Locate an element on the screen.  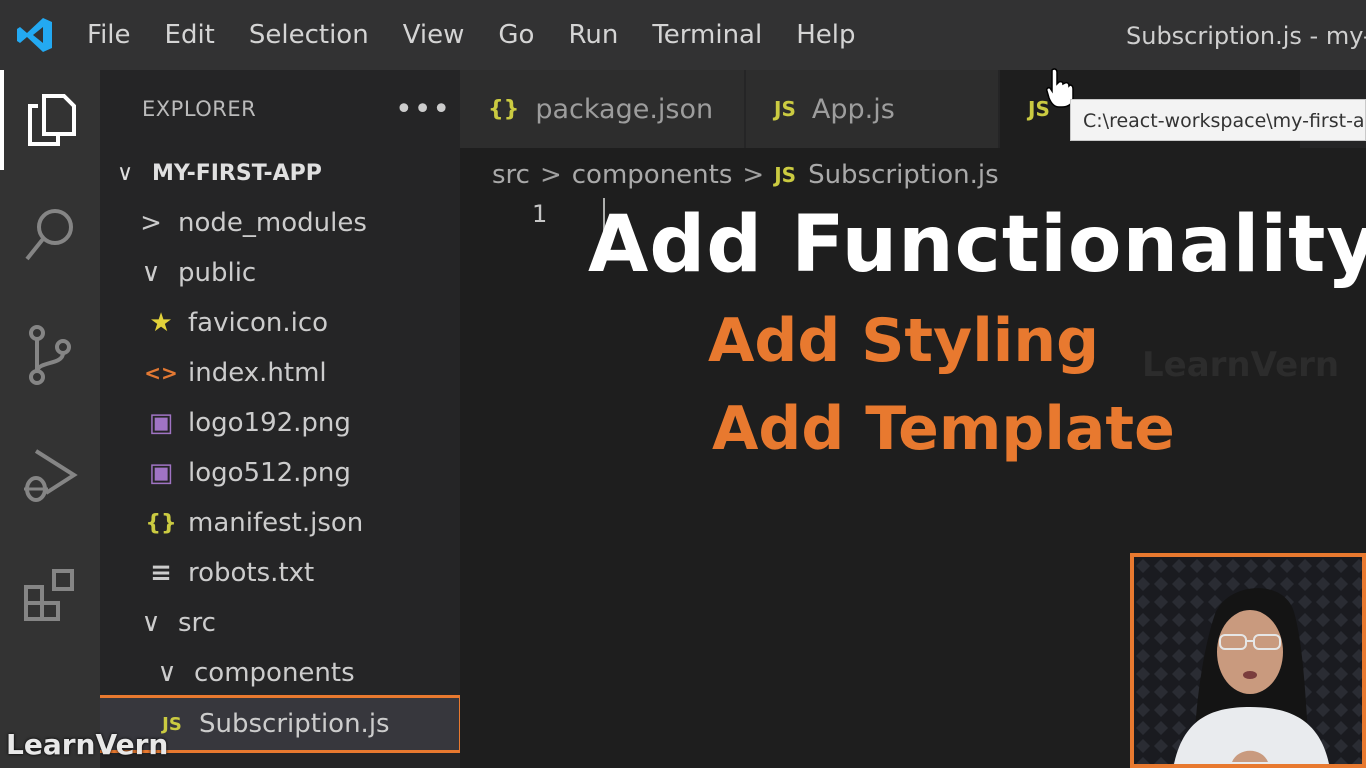
tree-item-label: logo512.png is located at coordinates (269, 473).